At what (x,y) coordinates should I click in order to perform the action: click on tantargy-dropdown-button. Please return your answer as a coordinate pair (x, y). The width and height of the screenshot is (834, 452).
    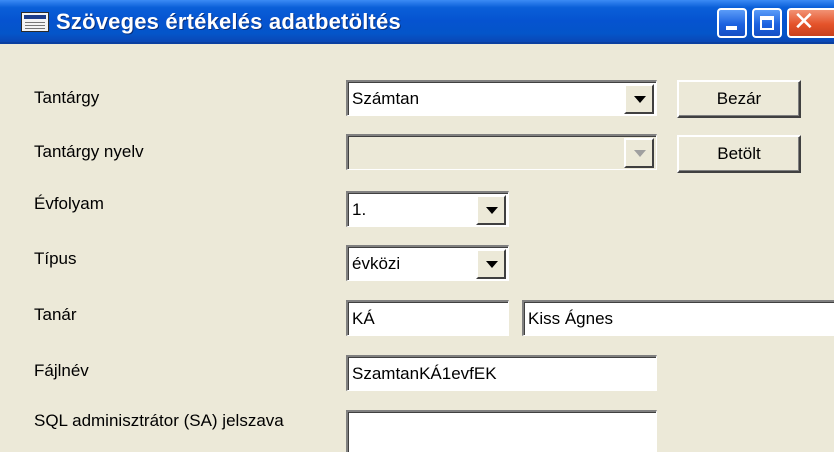
    Looking at the image, I should click on (639, 99).